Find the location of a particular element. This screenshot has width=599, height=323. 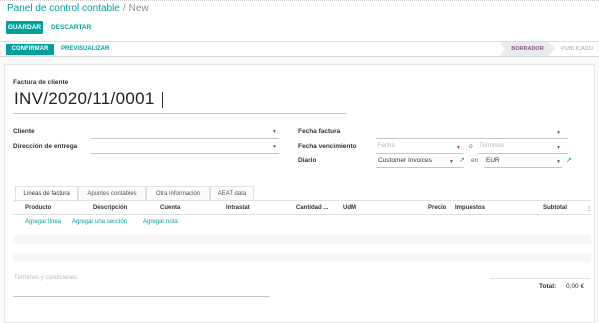

document-name-underline is located at coordinates (179, 113).